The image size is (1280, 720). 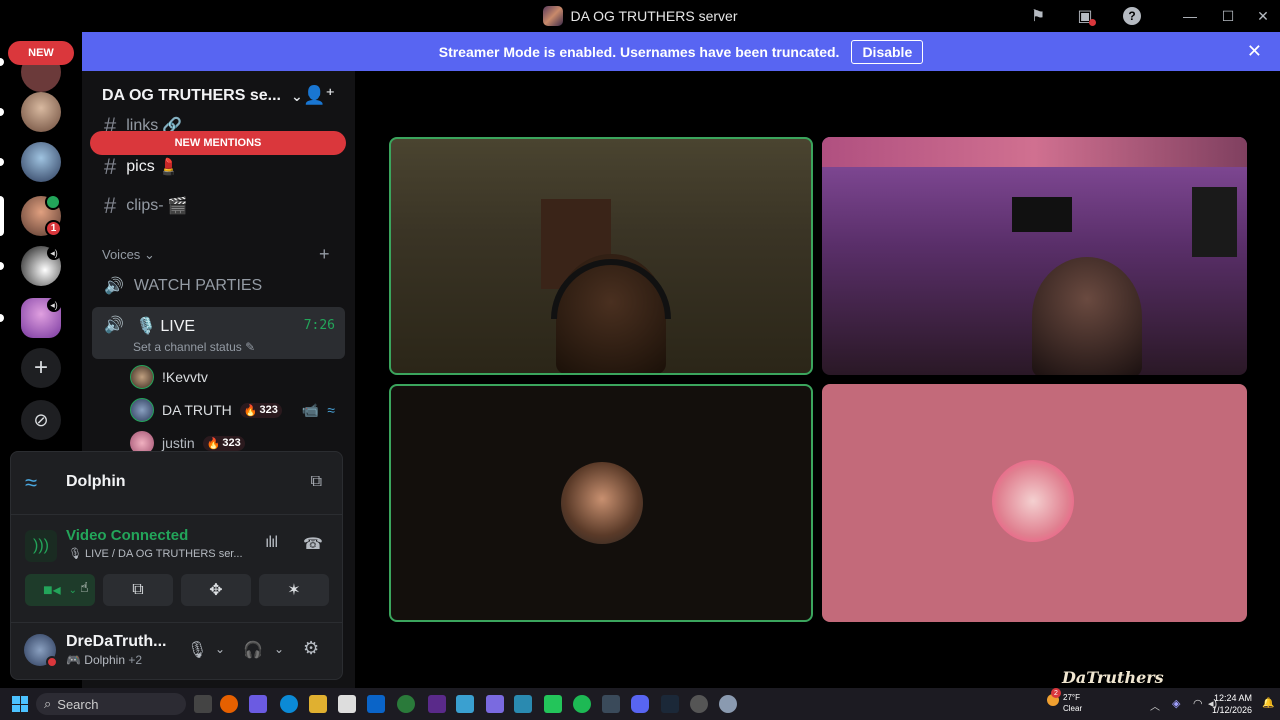 I want to click on disable-streamer-mode-button: Disable, so click(x=887, y=51).